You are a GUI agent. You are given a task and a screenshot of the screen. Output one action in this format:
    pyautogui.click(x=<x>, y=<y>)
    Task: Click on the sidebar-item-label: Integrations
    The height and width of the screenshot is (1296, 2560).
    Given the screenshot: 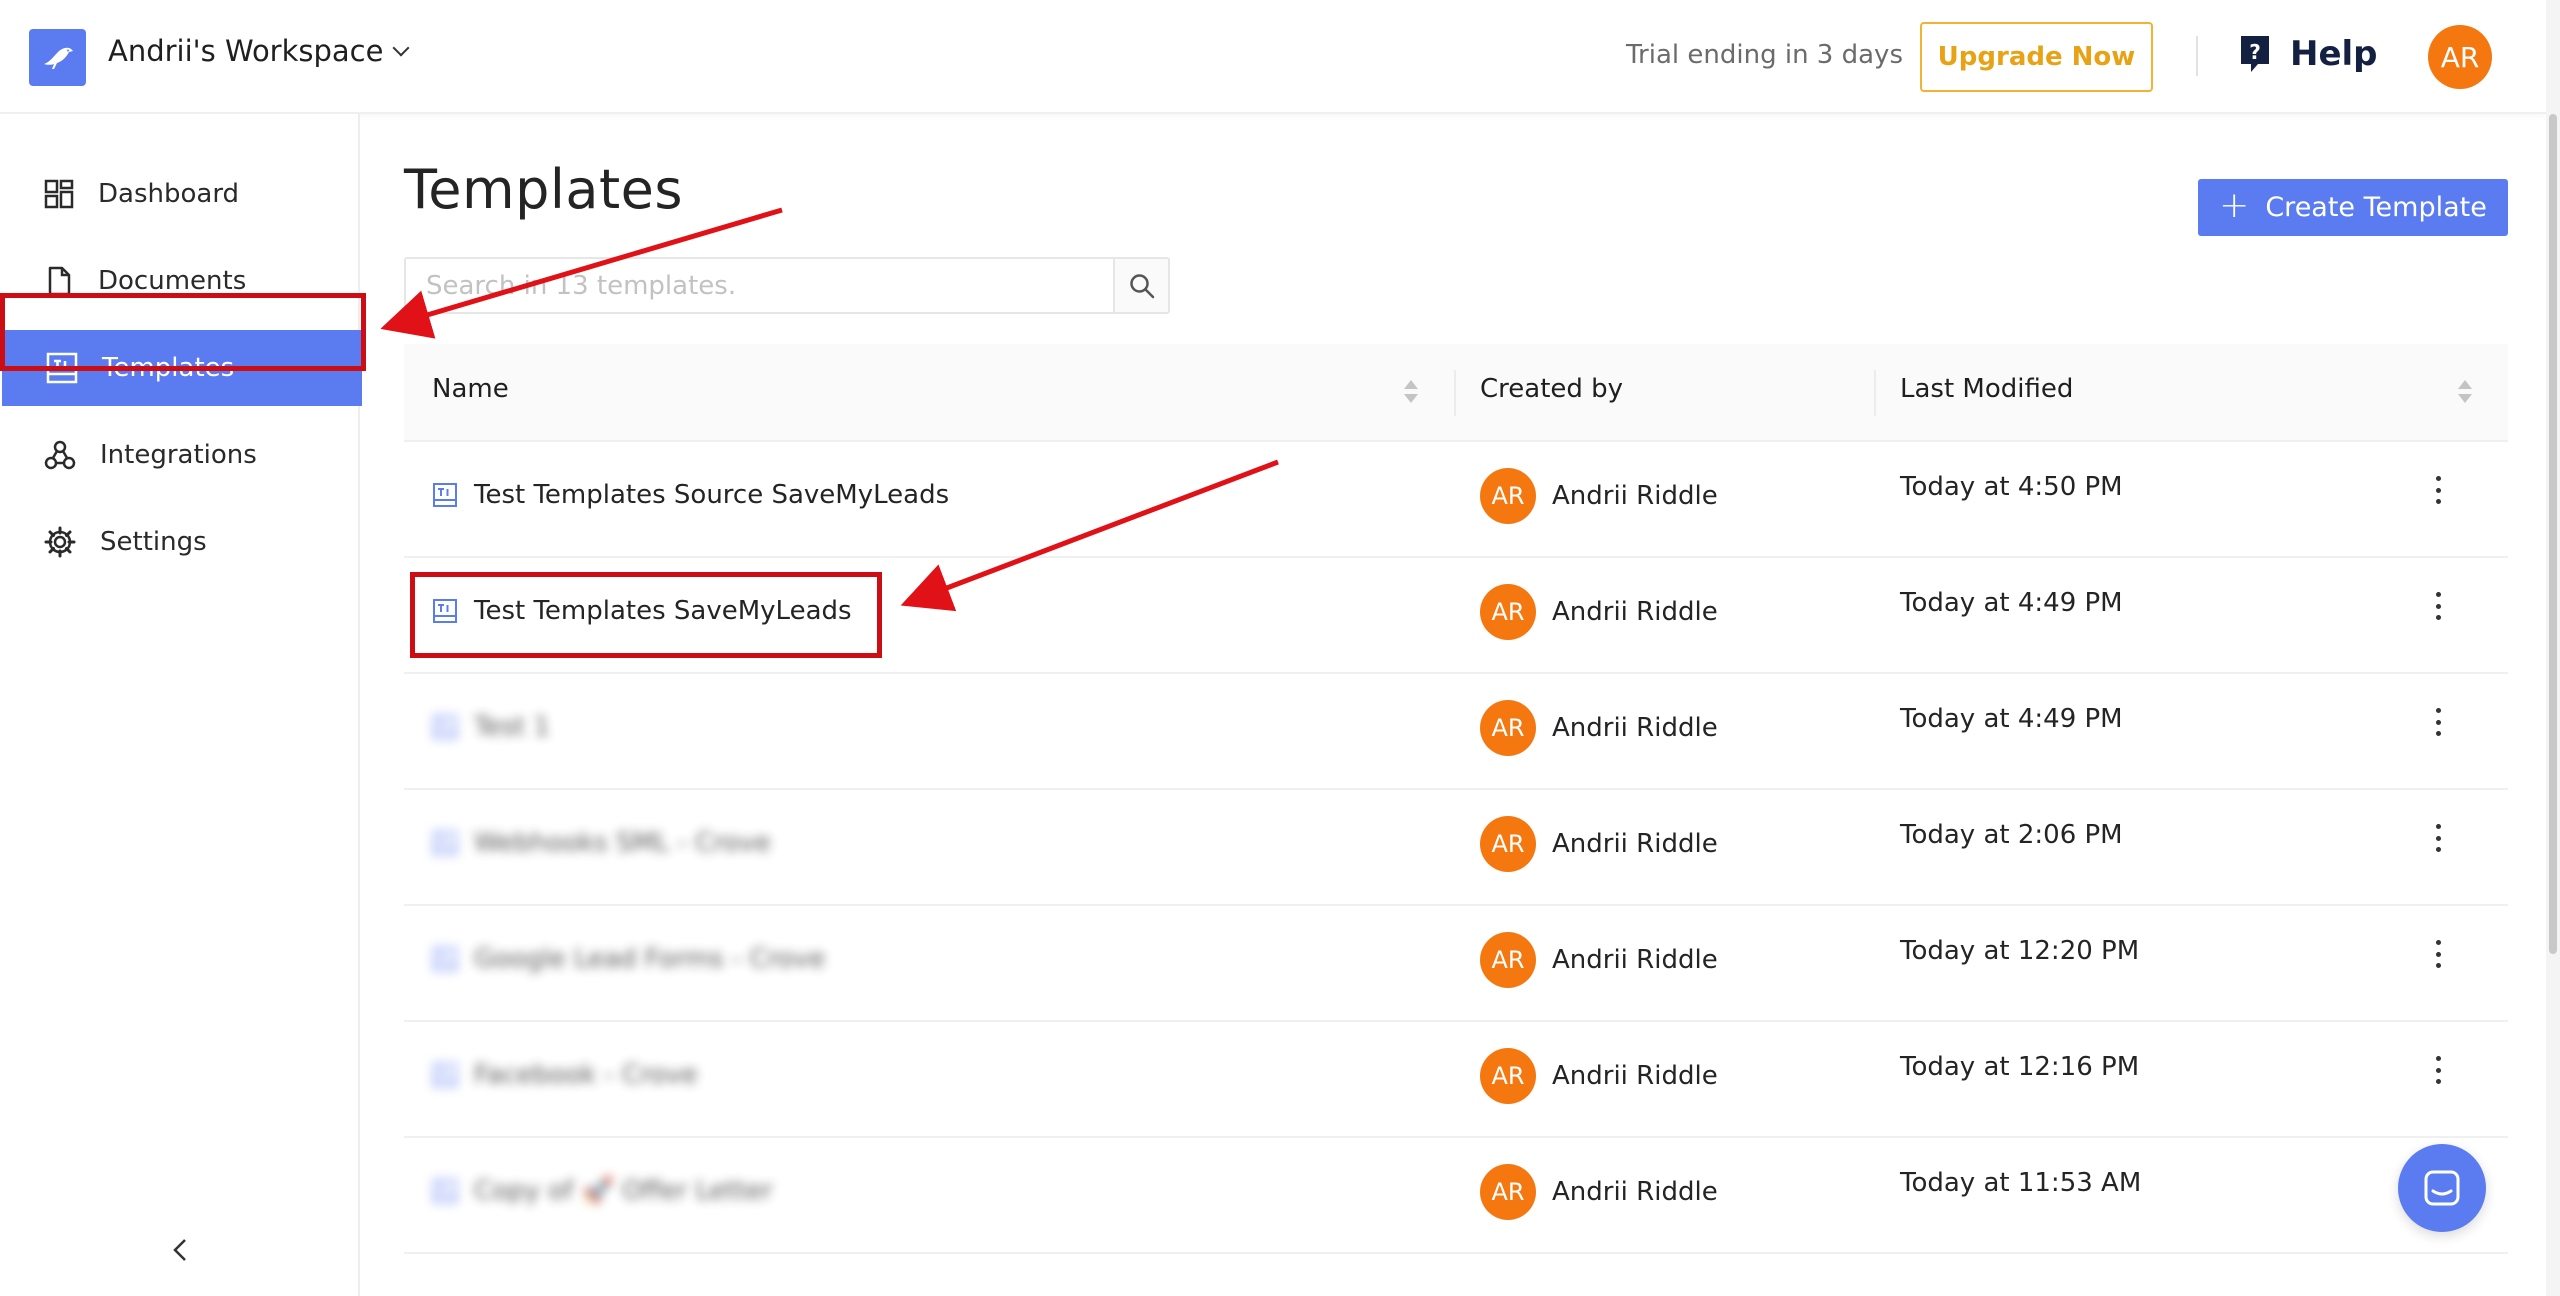 What is the action you would take?
    pyautogui.click(x=178, y=455)
    